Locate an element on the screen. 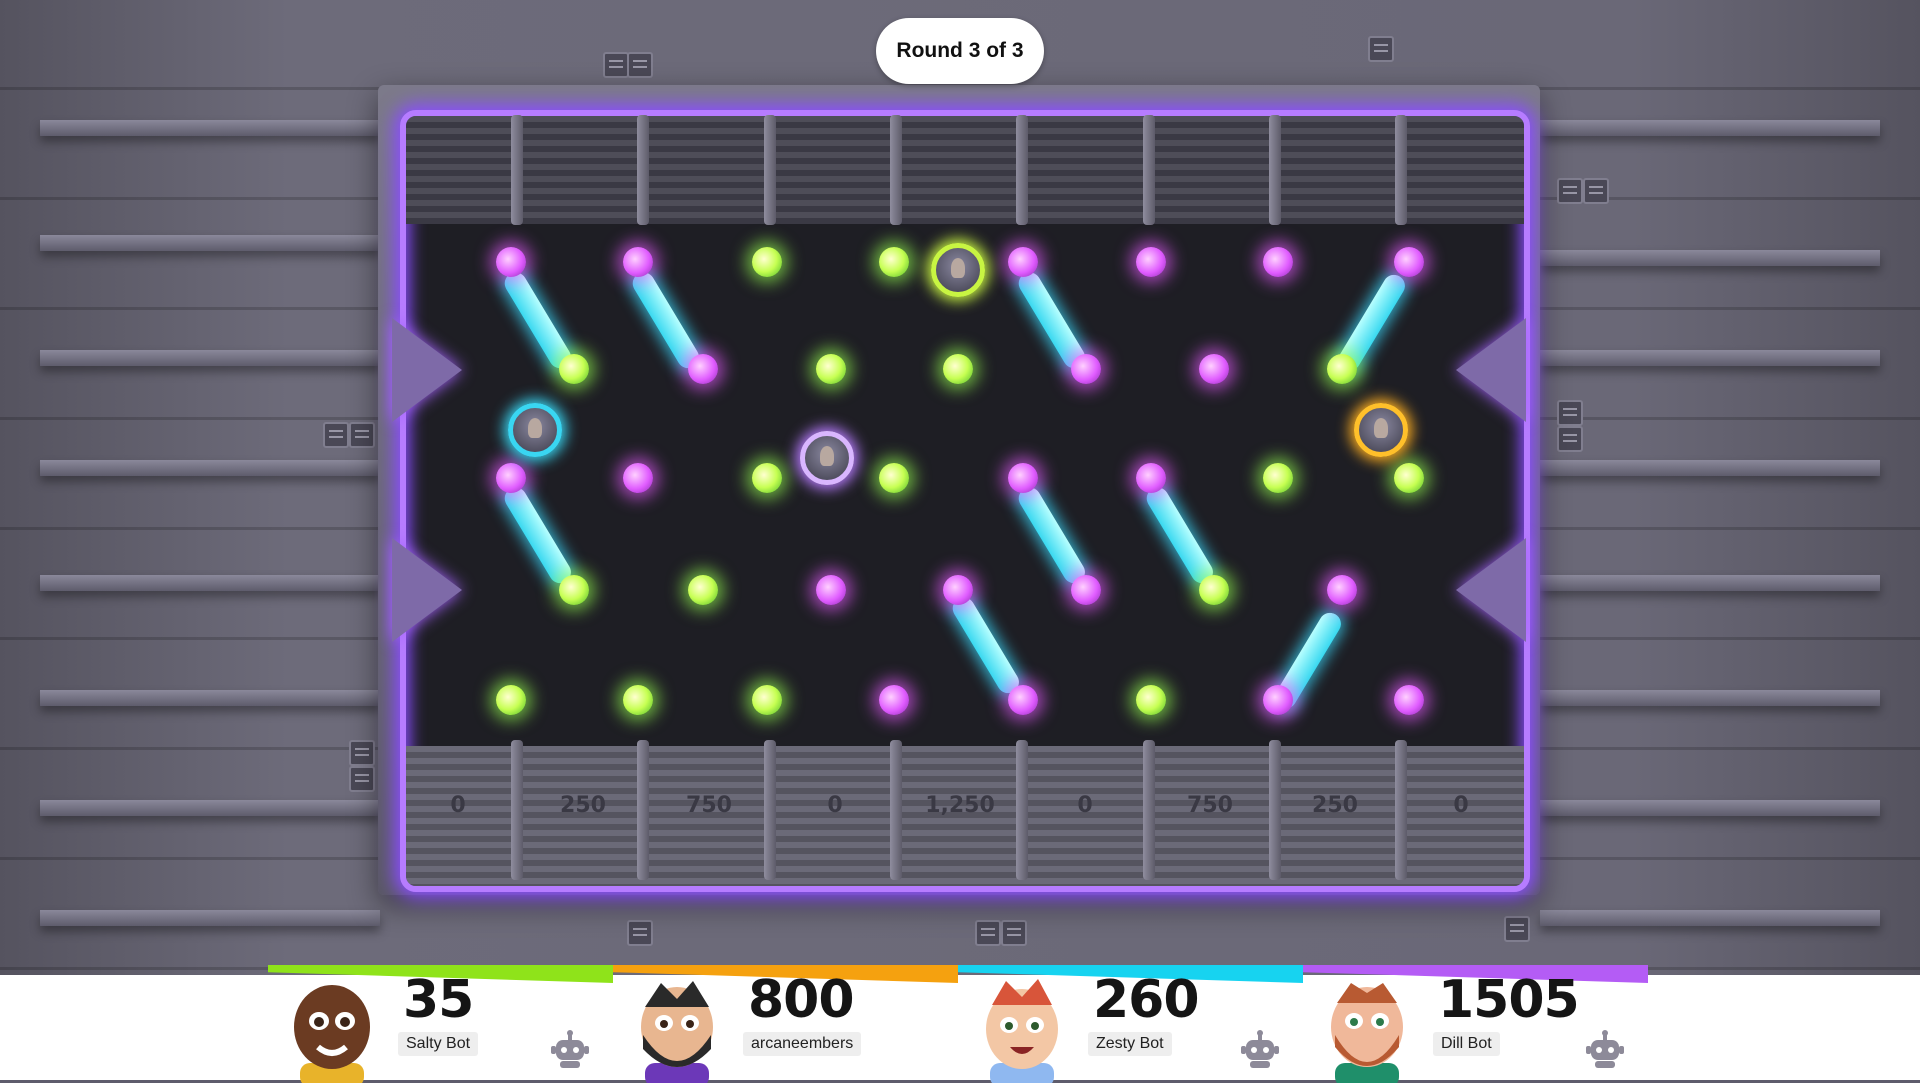  player-card: 1505 Dill Bot is located at coordinates (1475, 1024).